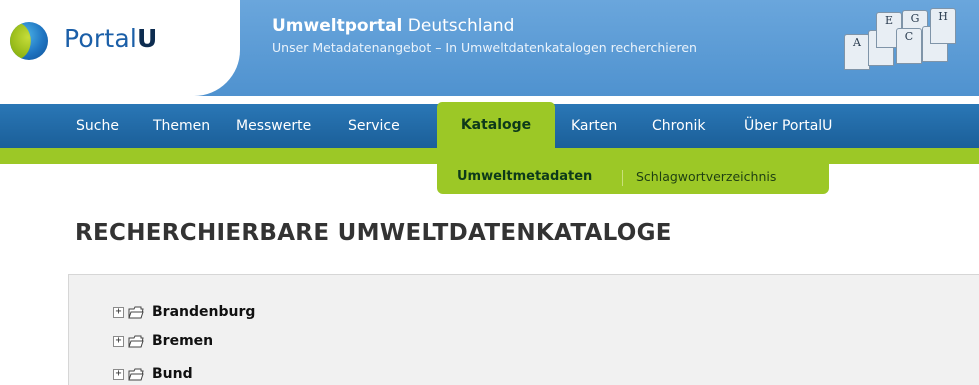 This screenshot has height=385, width=979. I want to click on nav-item-ueber-portalu: Über PortalU, so click(788, 126).